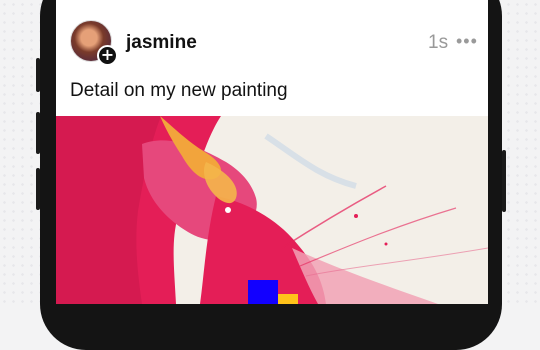 The width and height of the screenshot is (540, 350). Describe the element at coordinates (107, 55) in the screenshot. I see `follow-plus-icon: +` at that location.